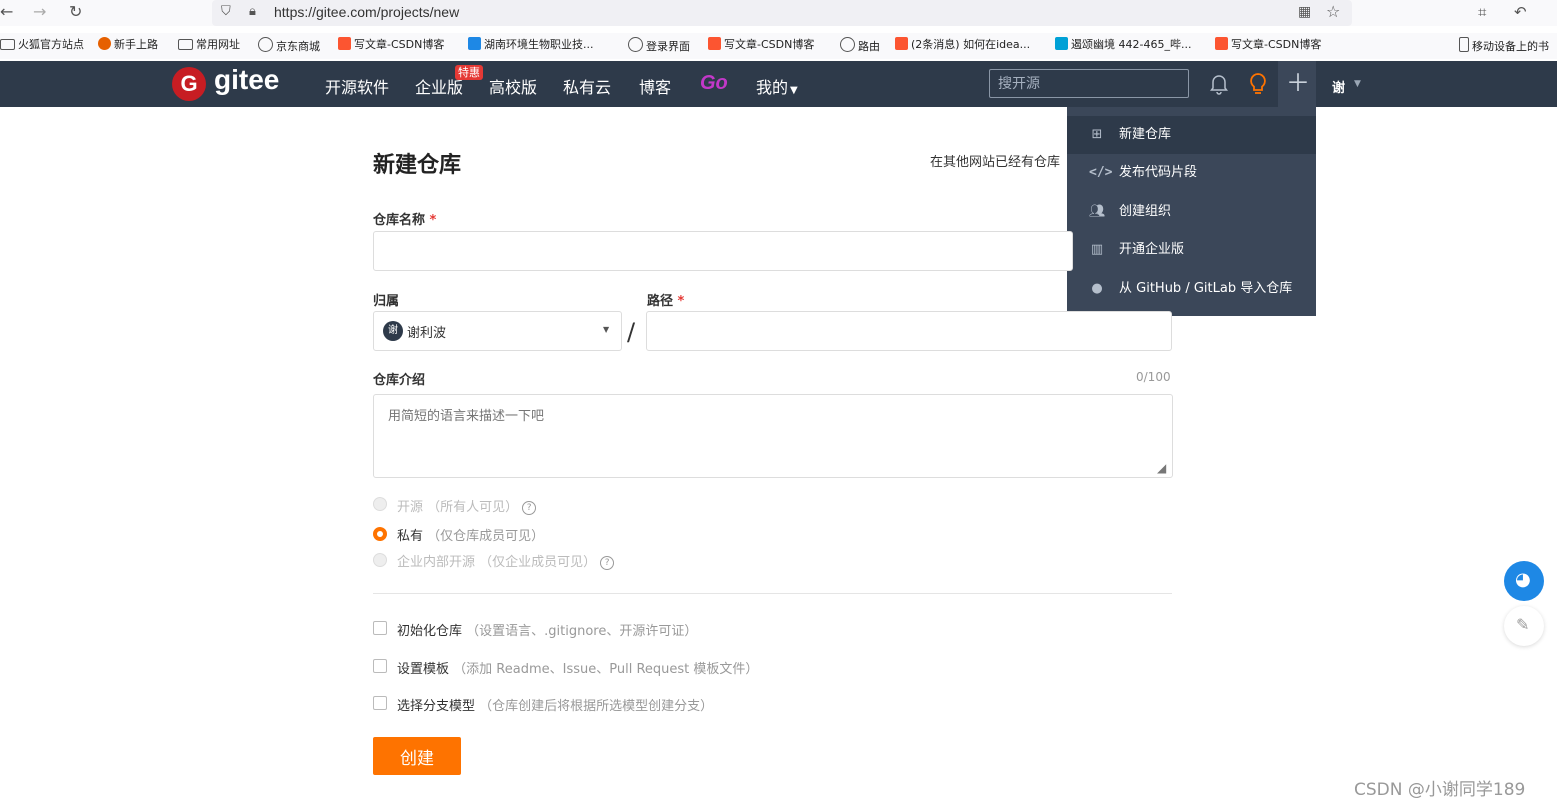 The width and height of the screenshot is (1557, 804). I want to click on logo-letter: G, so click(189, 83).